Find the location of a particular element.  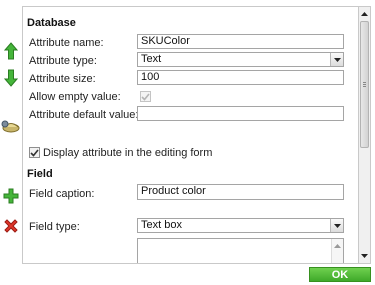

field-type-select: Text box is located at coordinates (240, 225).